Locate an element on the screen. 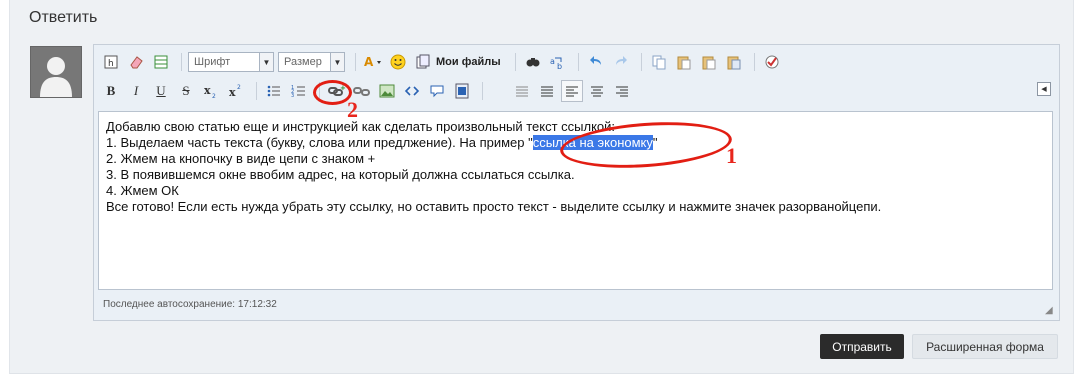 The height and width of the screenshot is (380, 1088). italic-icon: I is located at coordinates (136, 91).